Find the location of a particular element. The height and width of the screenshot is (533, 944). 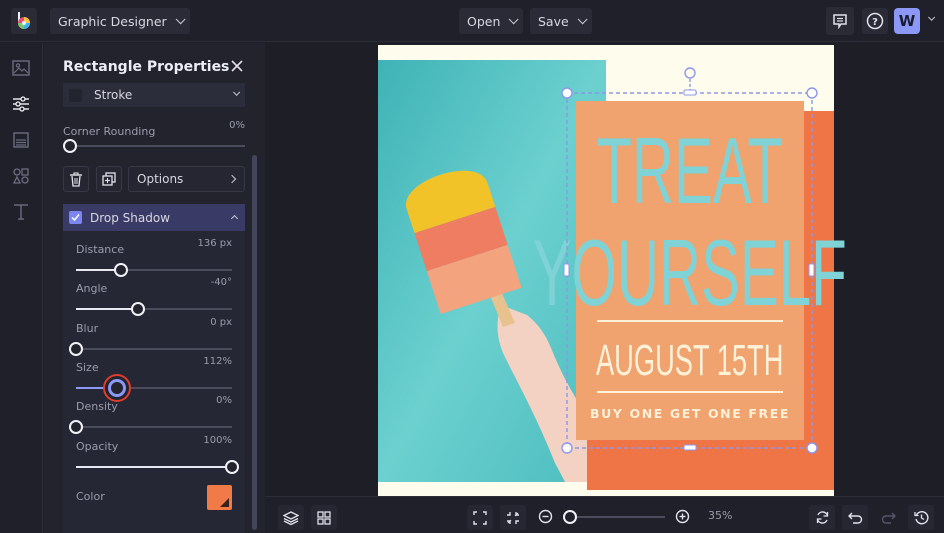

field-value: 112% is located at coordinates (217, 361).